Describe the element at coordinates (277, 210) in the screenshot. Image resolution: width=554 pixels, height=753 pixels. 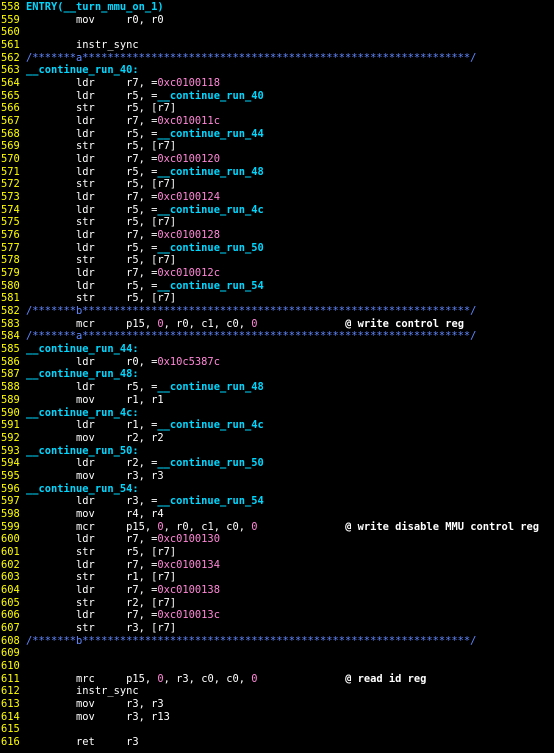
I see `code-line: 574 ldr r5, =__continue_run_4c` at that location.